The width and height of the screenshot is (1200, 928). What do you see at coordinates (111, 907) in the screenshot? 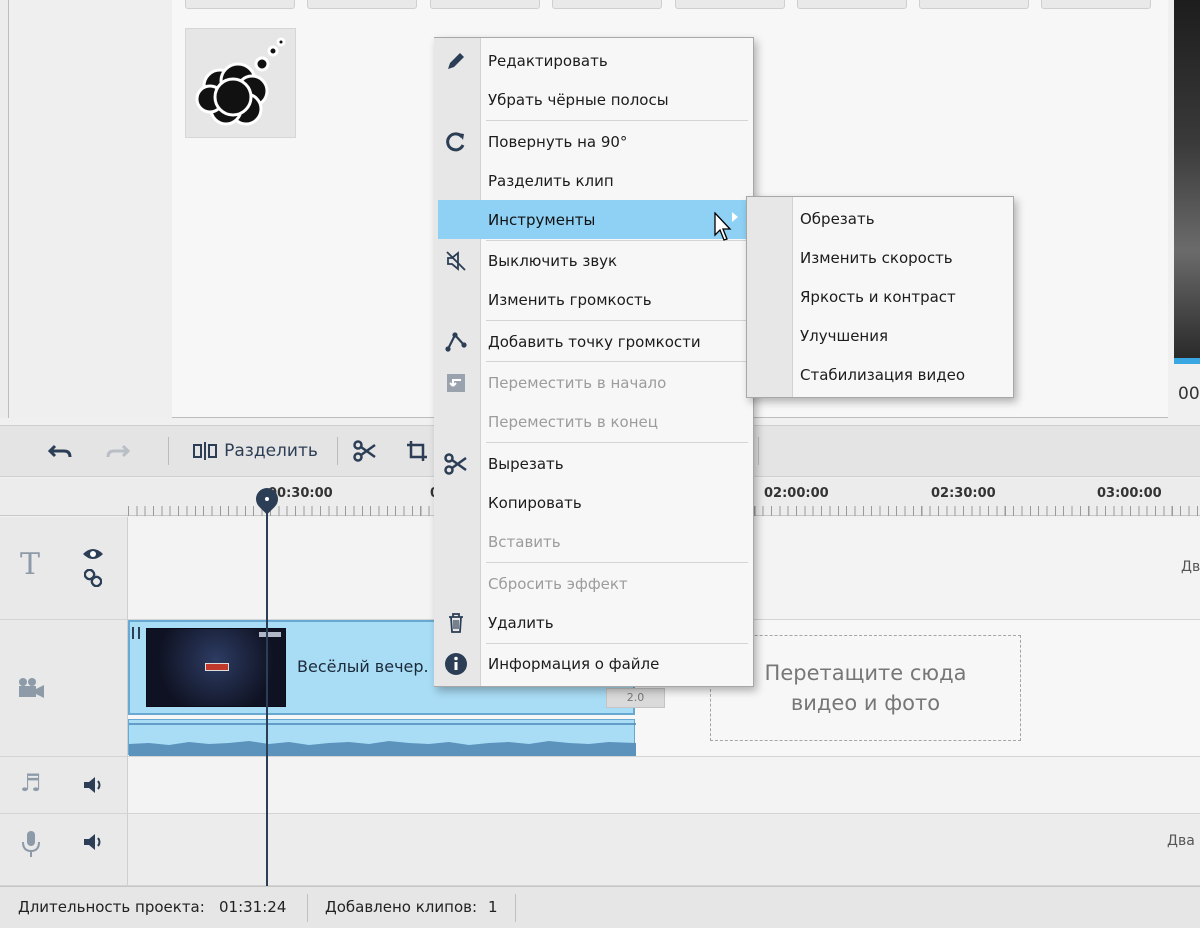
I see `duration-label: Длительность проекта:` at bounding box center [111, 907].